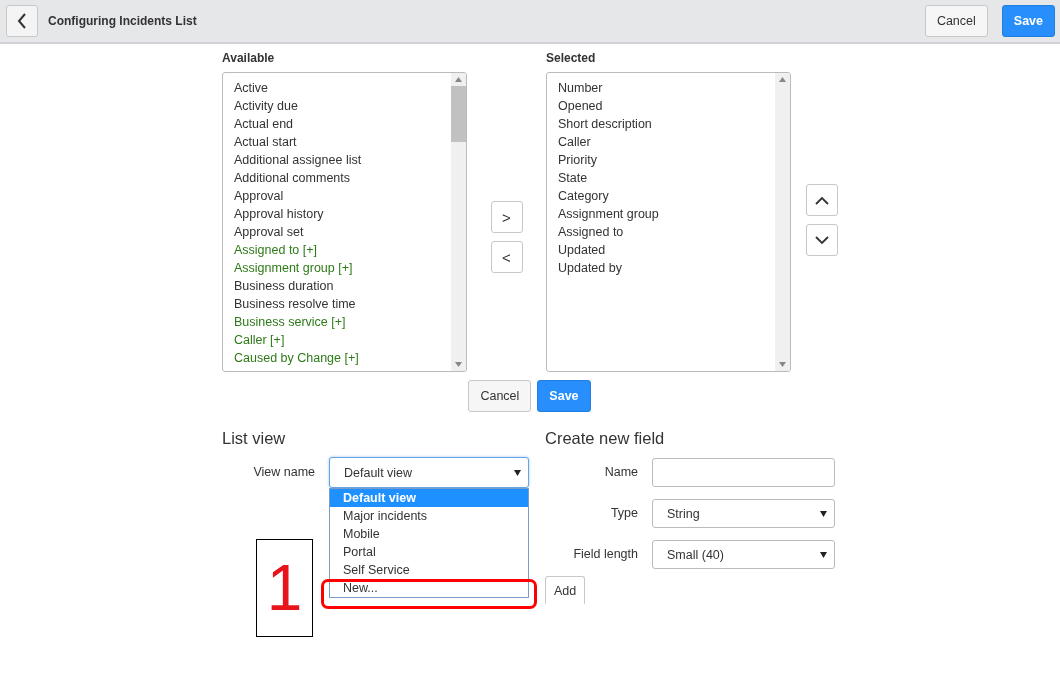  Describe the element at coordinates (337, 358) in the screenshot. I see `list-item: Caused by Change [+]` at that location.